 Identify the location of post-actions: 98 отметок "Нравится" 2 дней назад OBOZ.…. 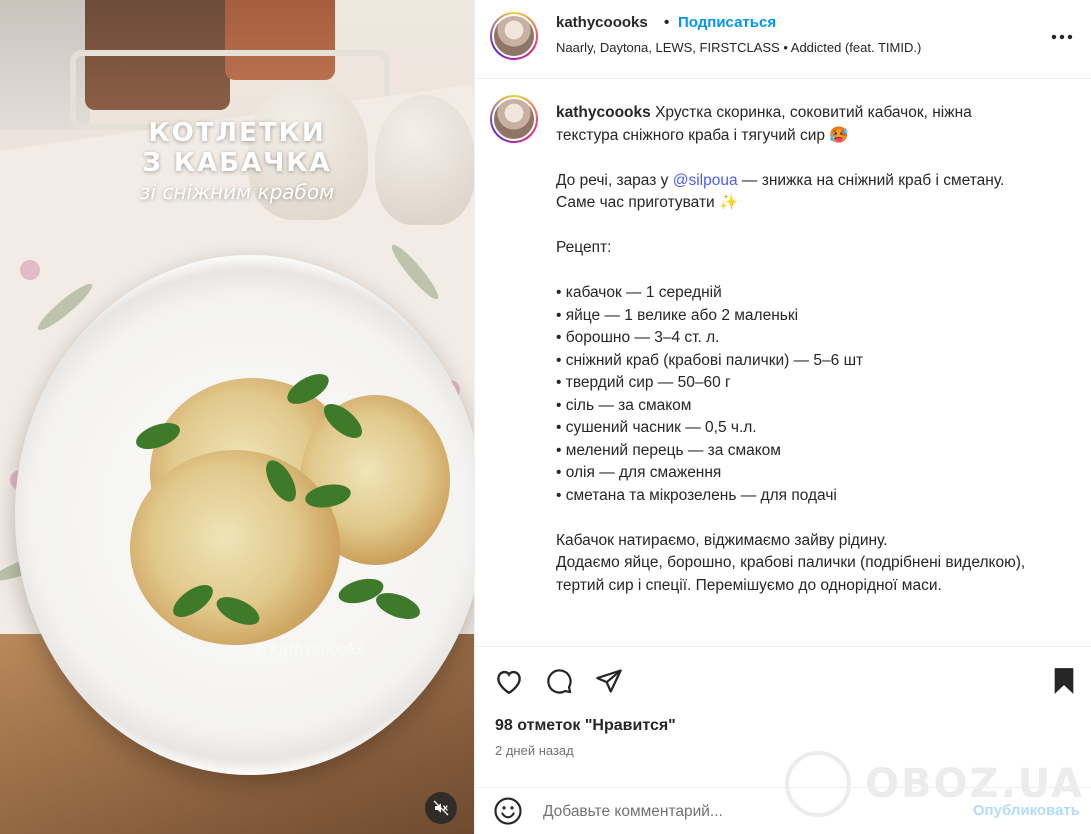
(783, 740).